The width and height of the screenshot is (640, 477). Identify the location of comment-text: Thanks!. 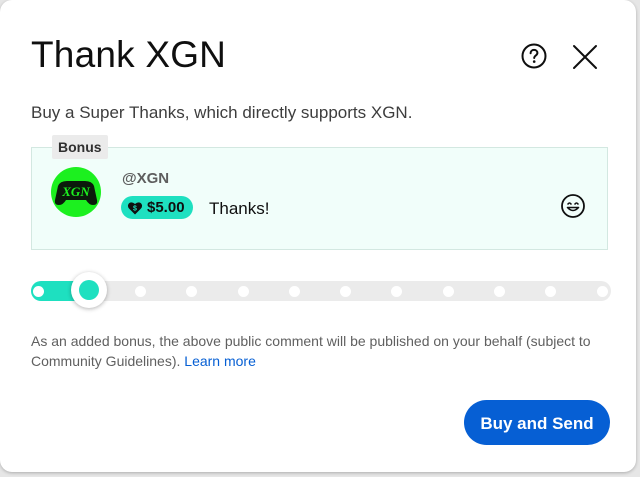
(239, 209).